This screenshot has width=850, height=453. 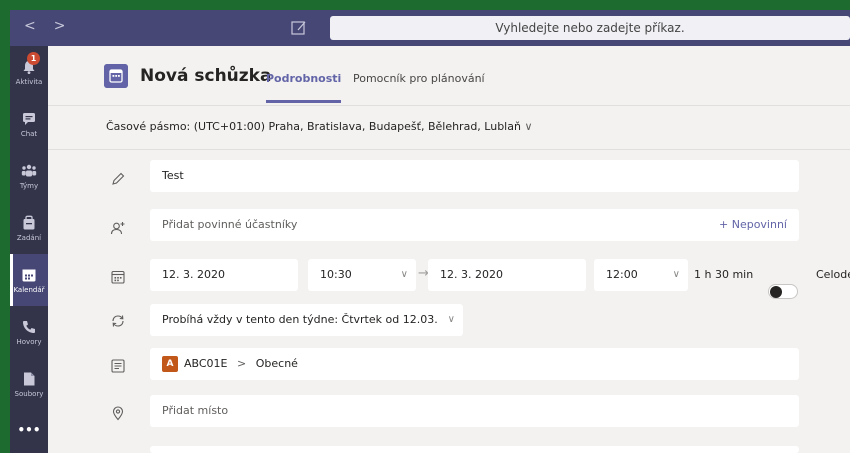 I want to click on more-icon: •••, so click(x=29, y=430).